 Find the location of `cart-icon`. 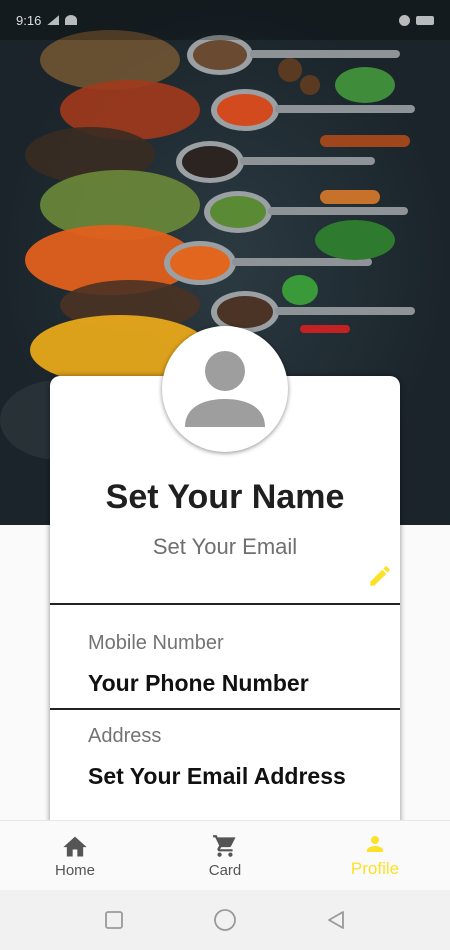

cart-icon is located at coordinates (224, 845).